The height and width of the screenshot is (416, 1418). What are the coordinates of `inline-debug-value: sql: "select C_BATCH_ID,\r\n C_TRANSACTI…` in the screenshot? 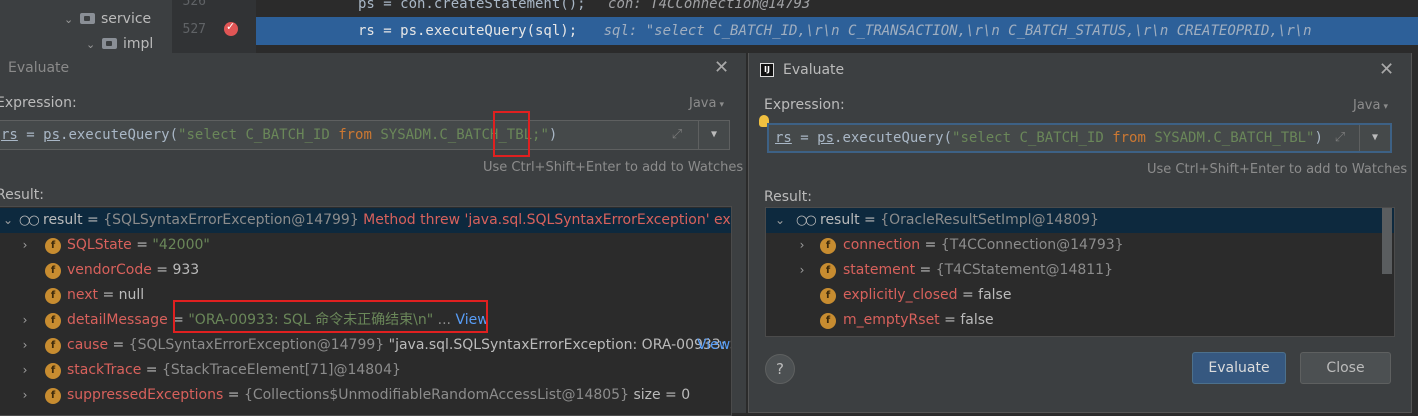 It's located at (957, 31).